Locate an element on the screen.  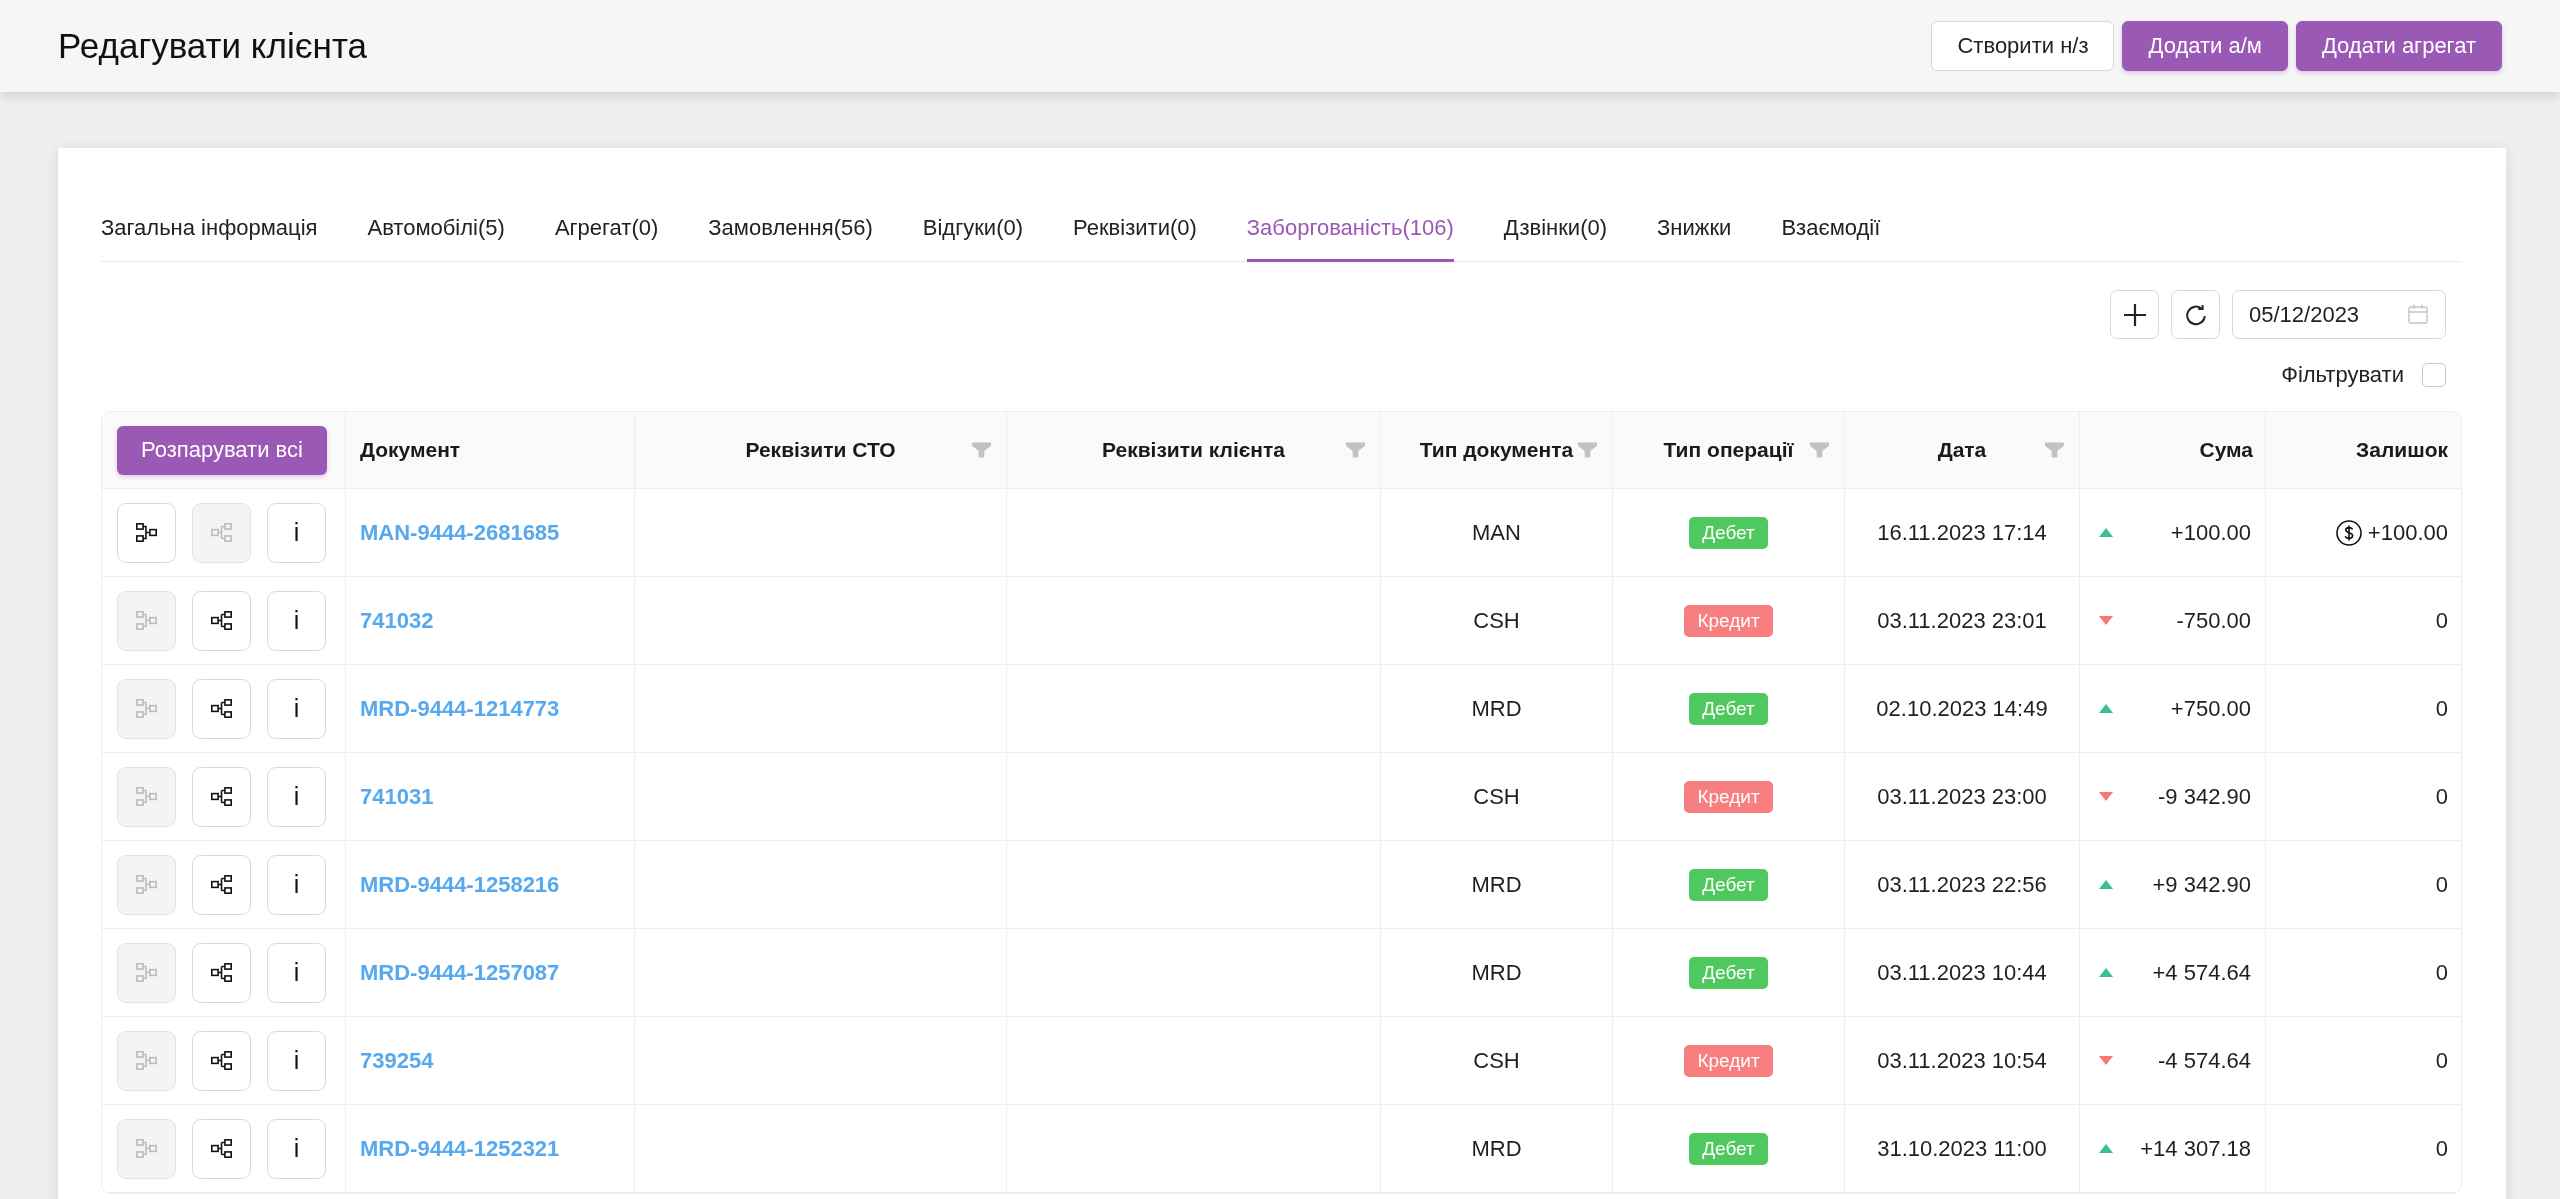
tab: Замовлення(56) is located at coordinates (790, 237).